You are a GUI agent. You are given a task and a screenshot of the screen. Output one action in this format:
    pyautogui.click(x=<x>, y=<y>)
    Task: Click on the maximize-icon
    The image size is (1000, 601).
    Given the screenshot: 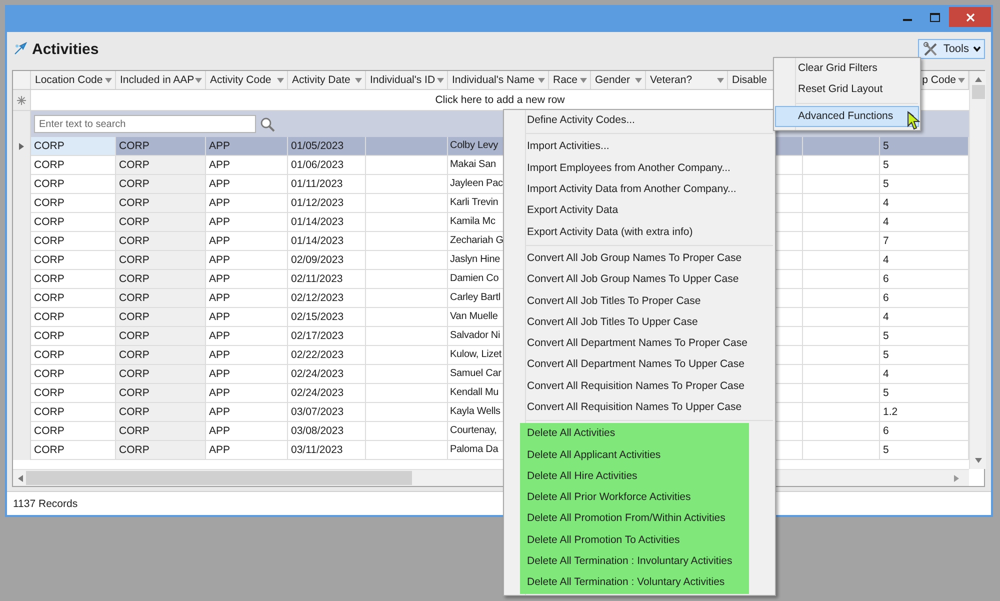 What is the action you would take?
    pyautogui.click(x=935, y=17)
    